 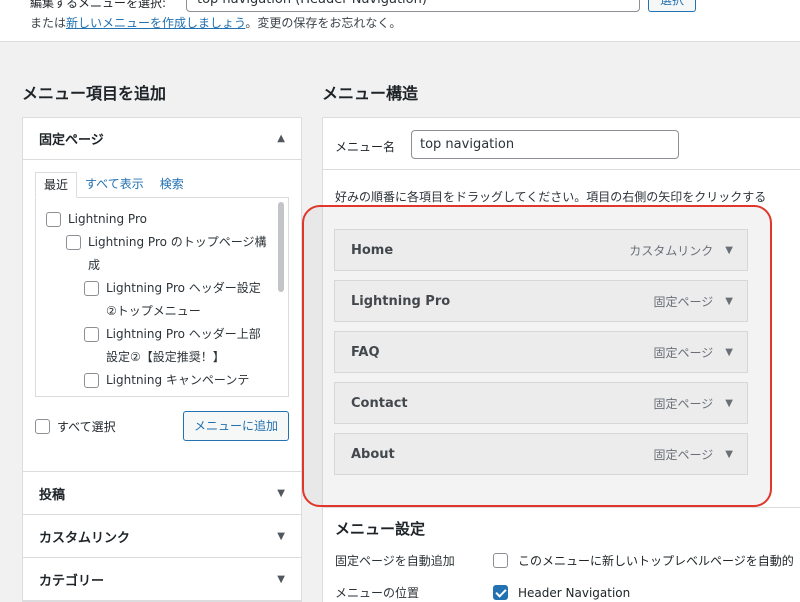 What do you see at coordinates (235, 426) in the screenshot?
I see `add-to-menu-button: メニューに追加` at bounding box center [235, 426].